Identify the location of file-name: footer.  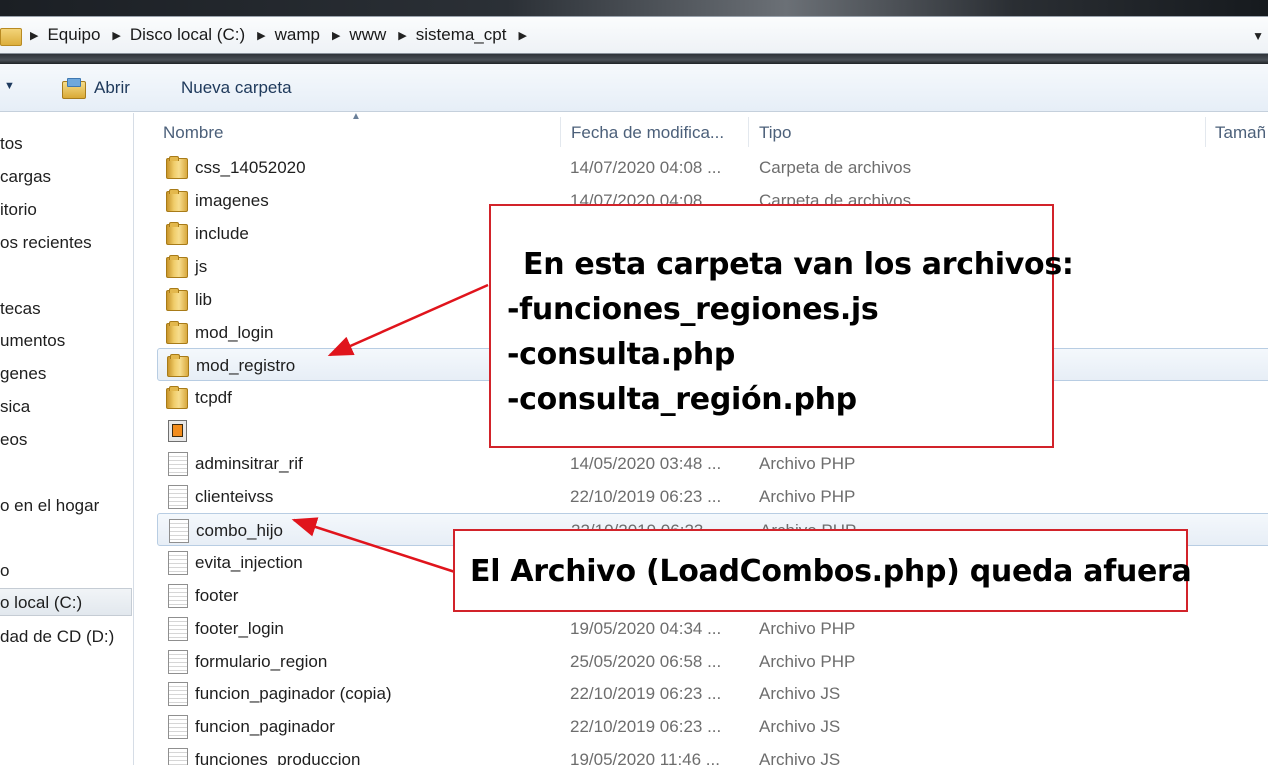
(217, 595).